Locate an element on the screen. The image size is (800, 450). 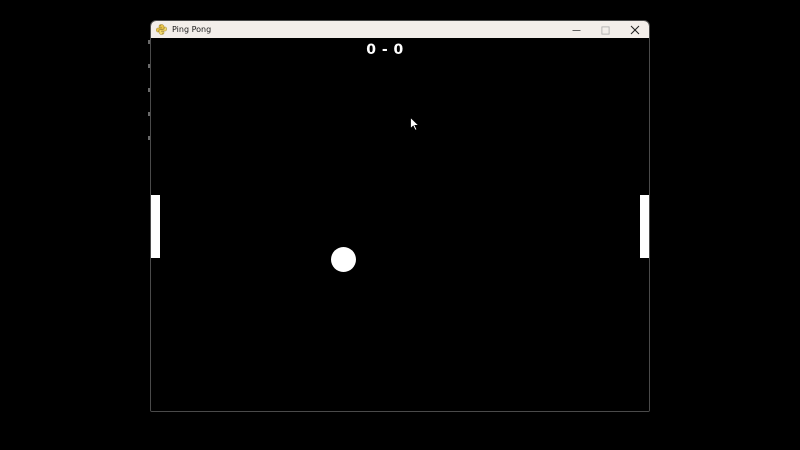
maximize-button is located at coordinates (605, 29).